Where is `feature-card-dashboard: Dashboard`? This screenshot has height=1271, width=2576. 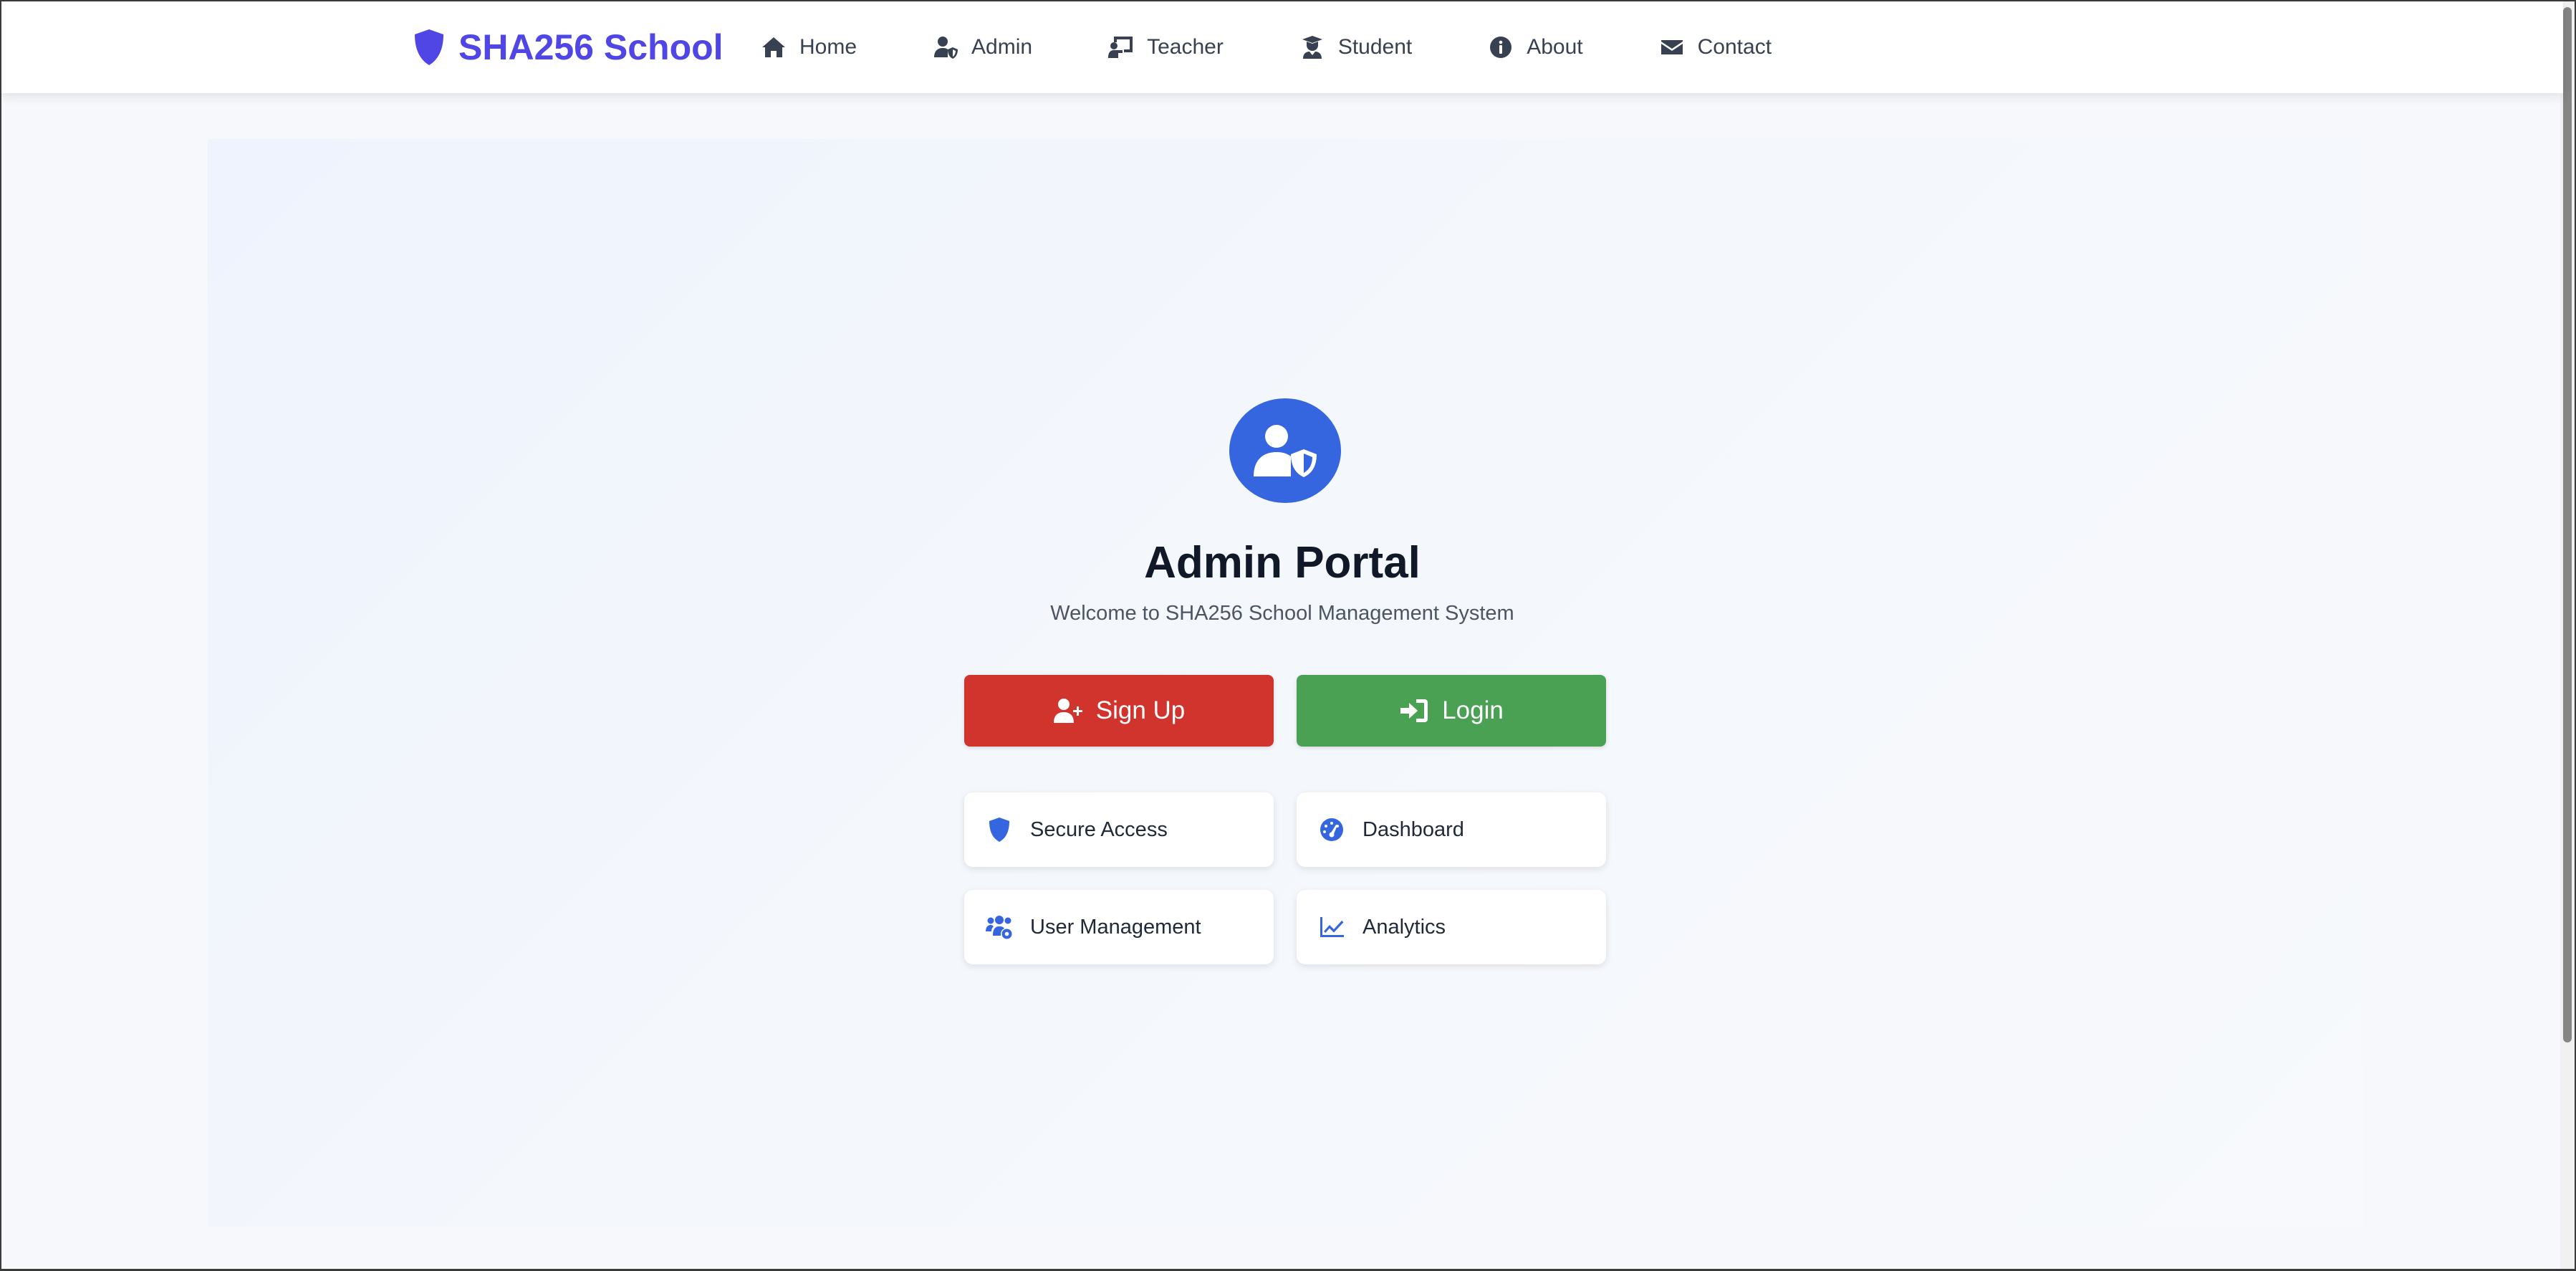
feature-card-dashboard: Dashboard is located at coordinates (1452, 829).